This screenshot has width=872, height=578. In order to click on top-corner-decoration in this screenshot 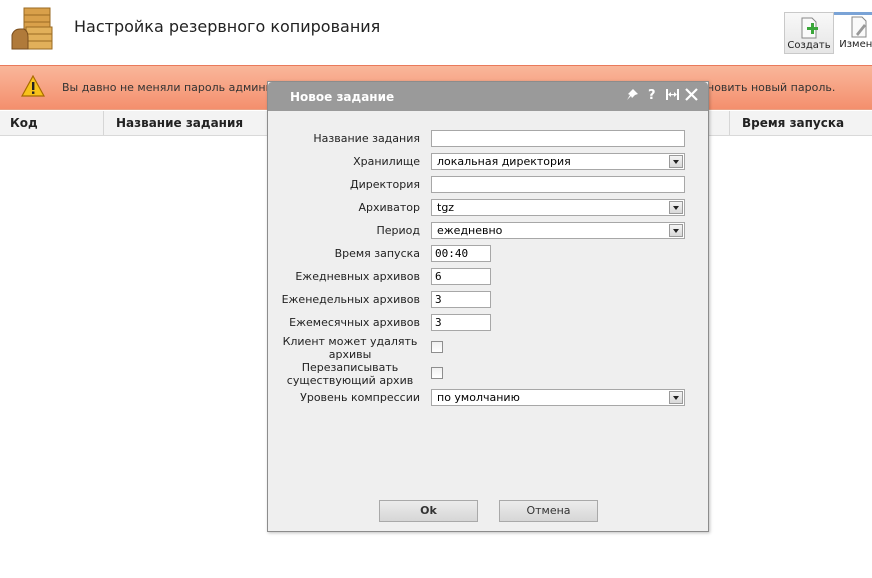, I will do `click(847, 7)`.